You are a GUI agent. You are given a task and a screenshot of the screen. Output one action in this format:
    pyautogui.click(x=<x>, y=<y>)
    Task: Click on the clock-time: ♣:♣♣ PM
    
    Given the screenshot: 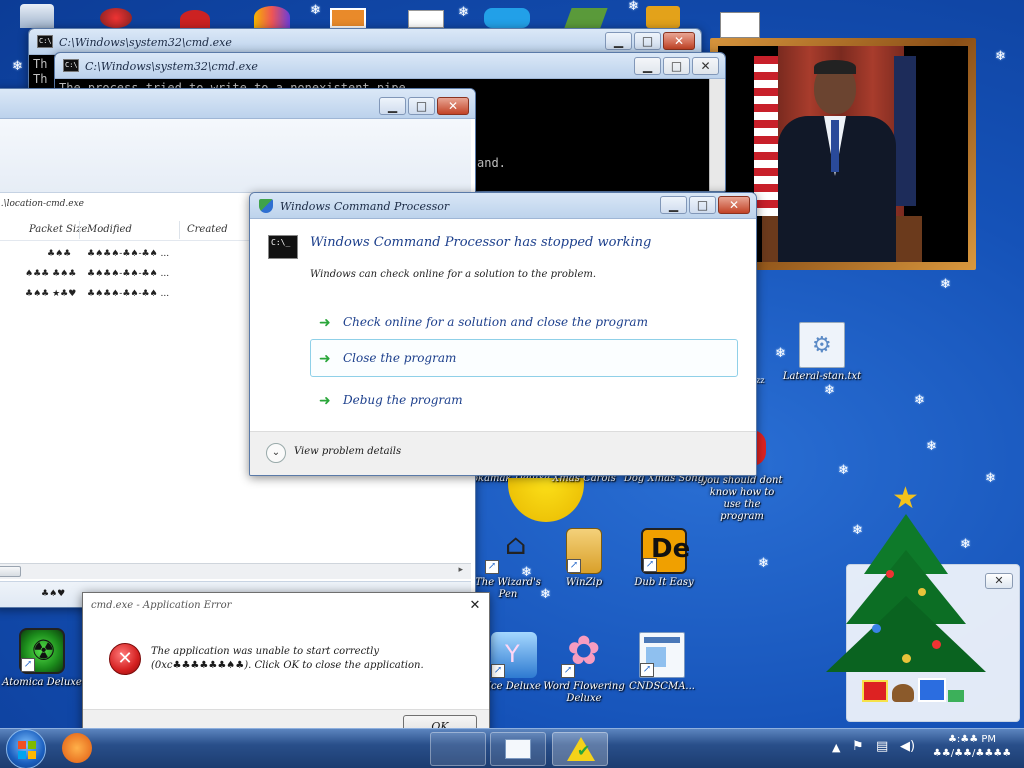 What is the action you would take?
    pyautogui.click(x=972, y=739)
    